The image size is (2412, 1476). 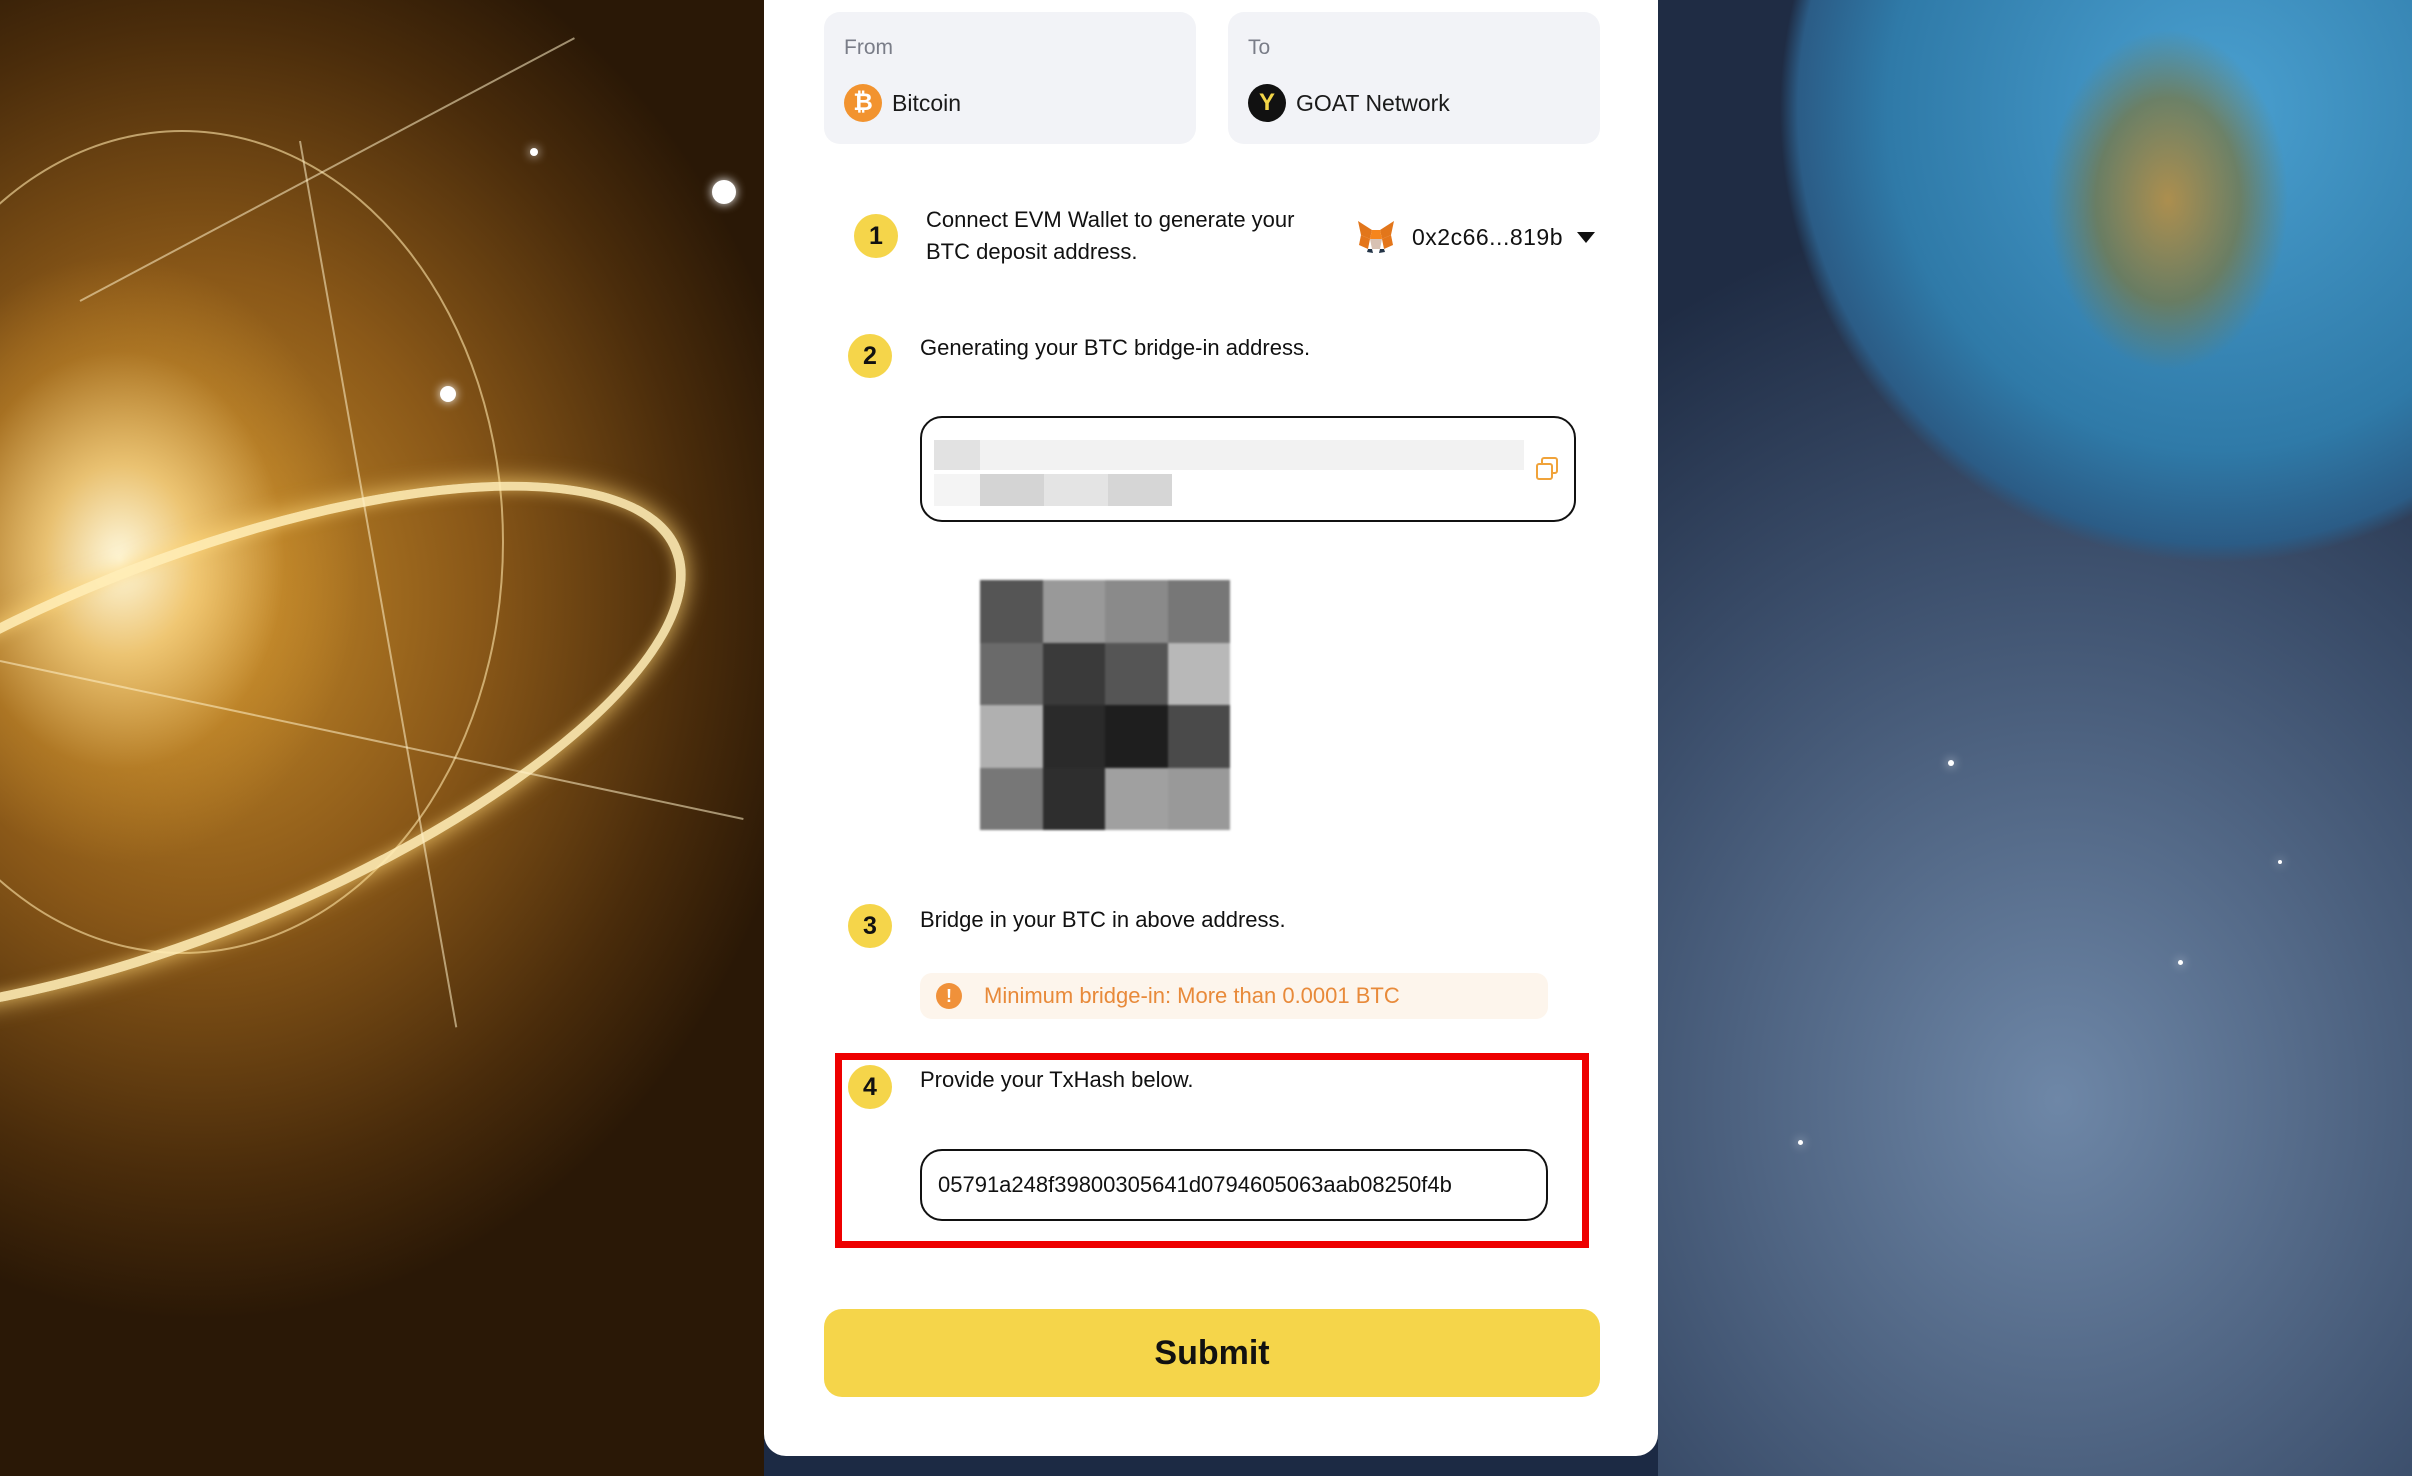 What do you see at coordinates (868, 47) in the screenshot?
I see `from-label: From` at bounding box center [868, 47].